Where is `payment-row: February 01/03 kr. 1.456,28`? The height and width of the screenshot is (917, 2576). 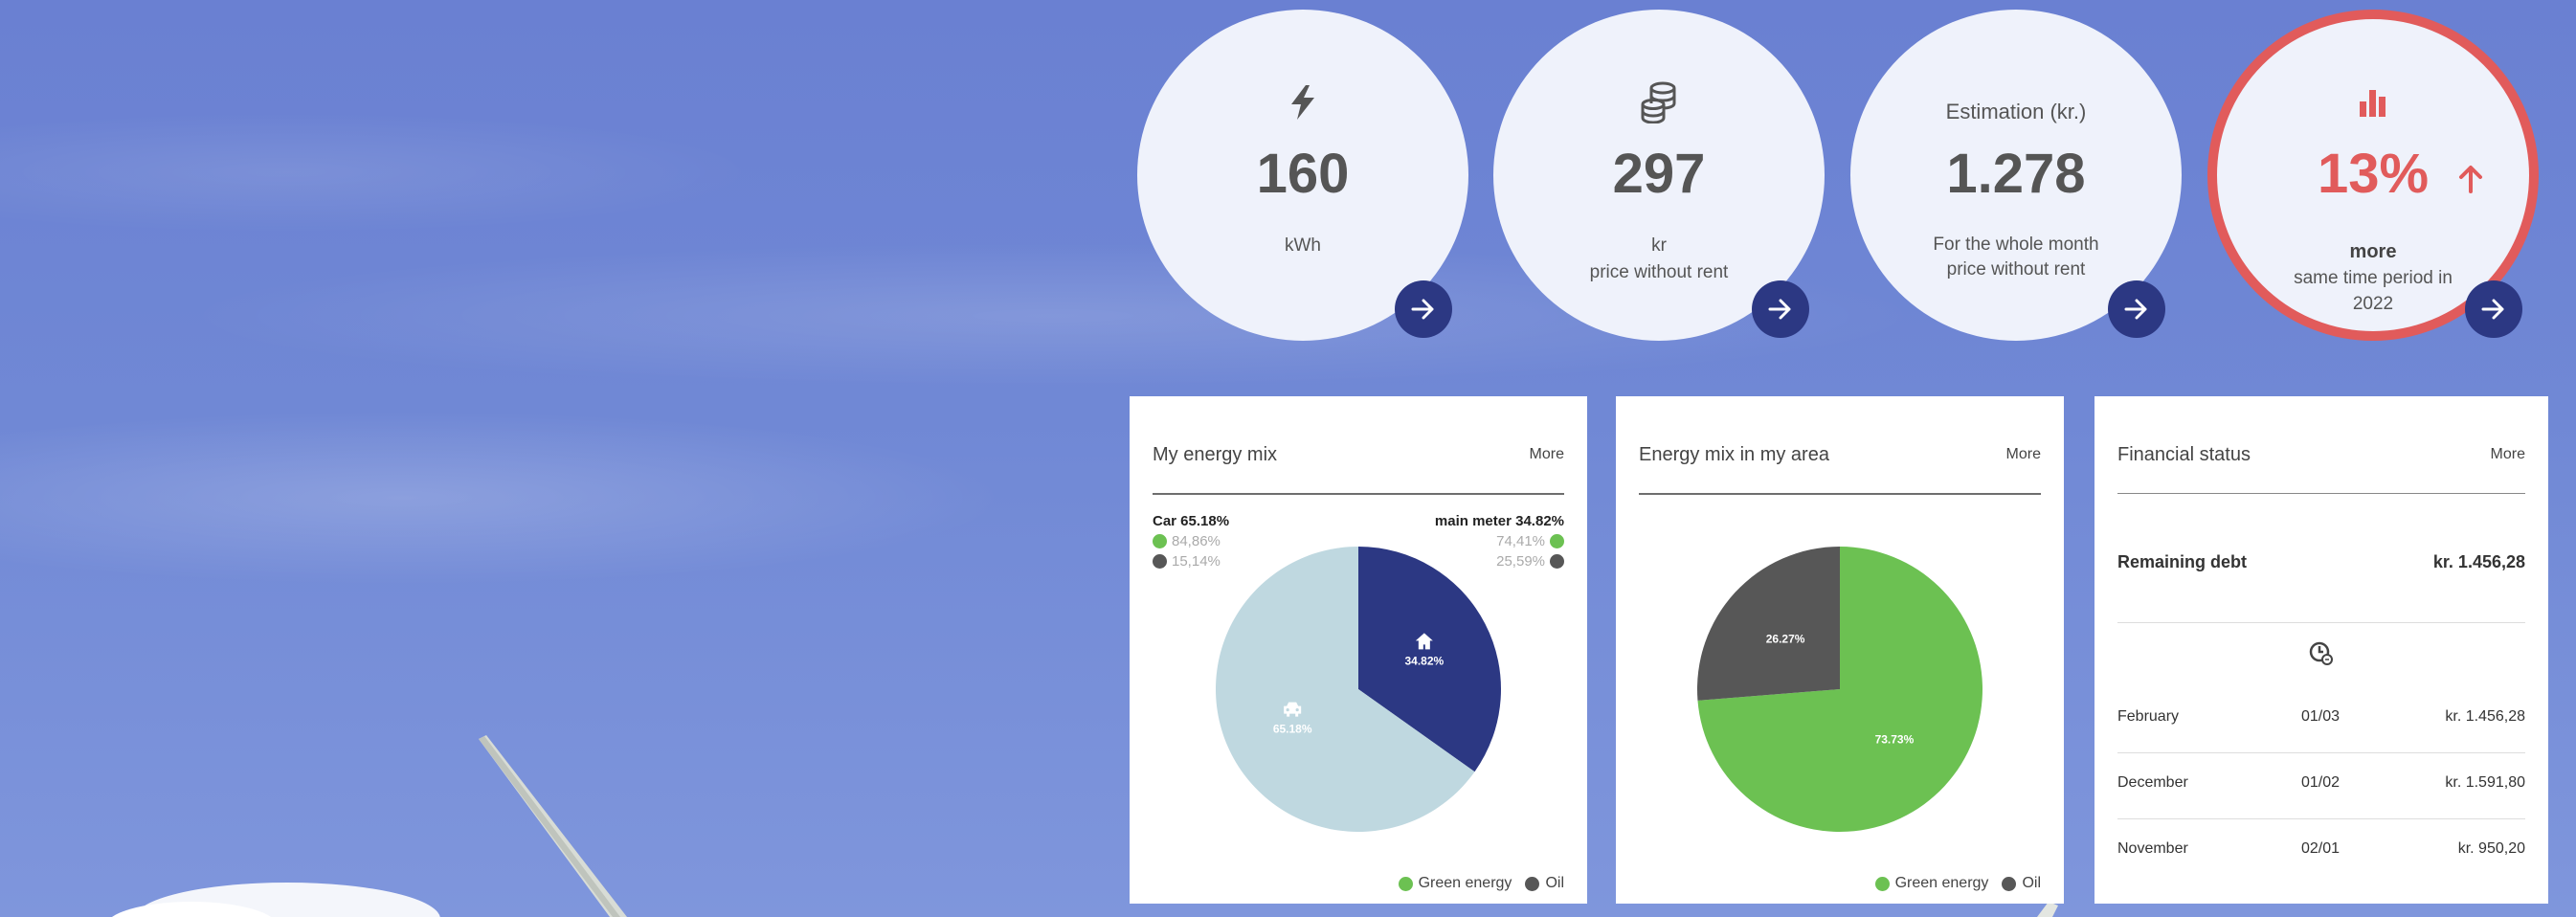 payment-row: February 01/03 kr. 1.456,28 is located at coordinates (2321, 717).